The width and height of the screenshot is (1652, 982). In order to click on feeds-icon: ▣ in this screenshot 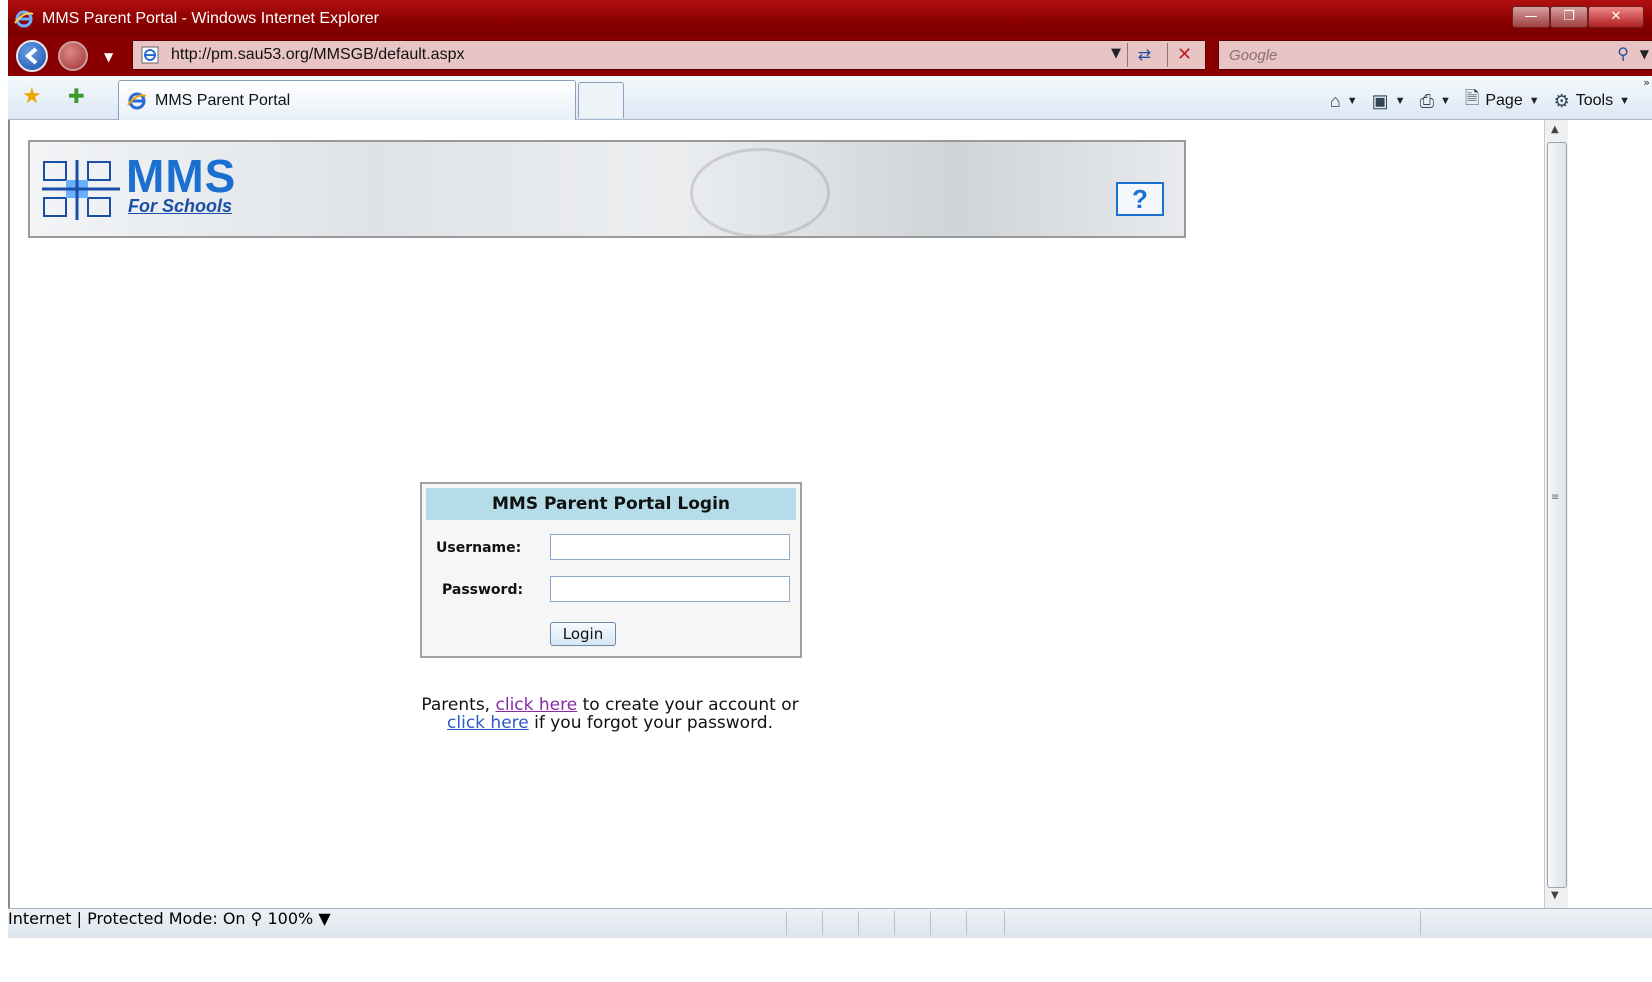, I will do `click(1380, 101)`.